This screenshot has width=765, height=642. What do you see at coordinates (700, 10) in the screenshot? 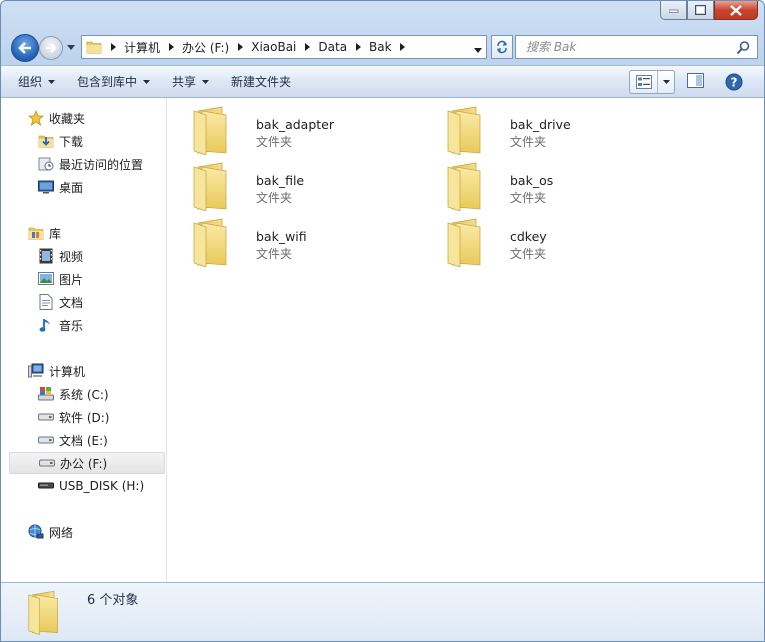
I see `maximize-button` at bounding box center [700, 10].